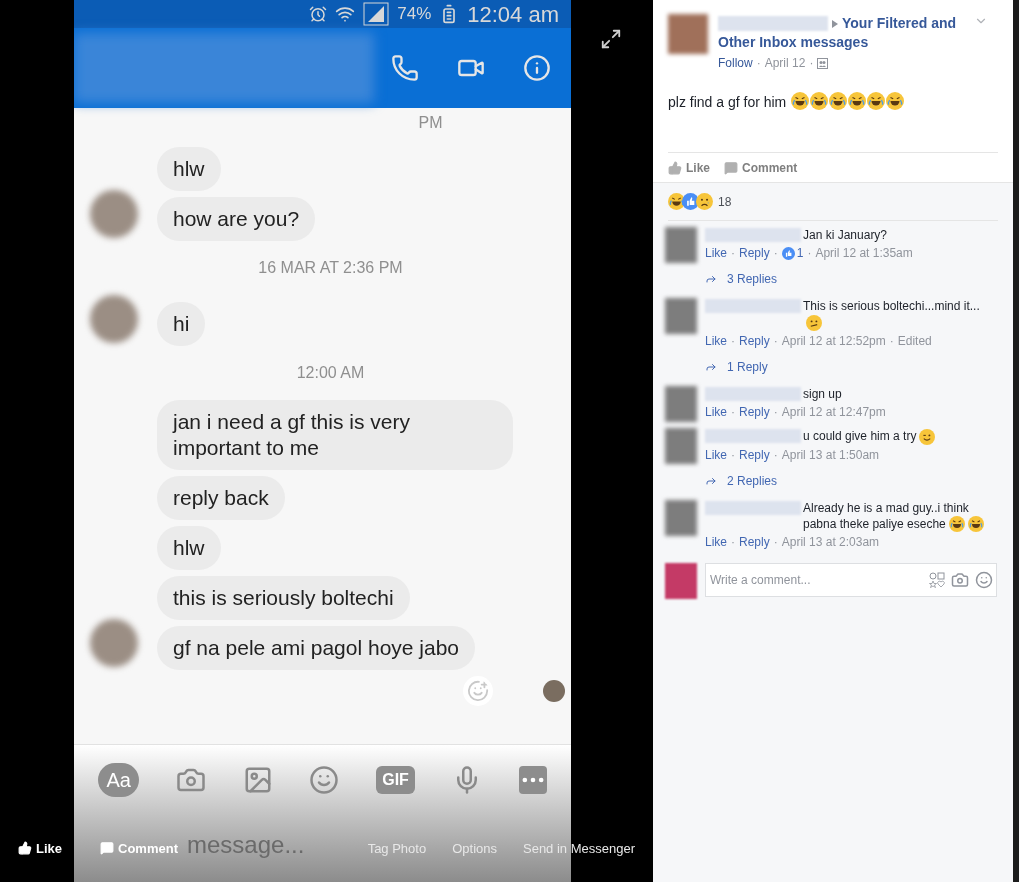 This screenshot has height=882, width=1019. I want to click on like-count: 1, so click(800, 253).